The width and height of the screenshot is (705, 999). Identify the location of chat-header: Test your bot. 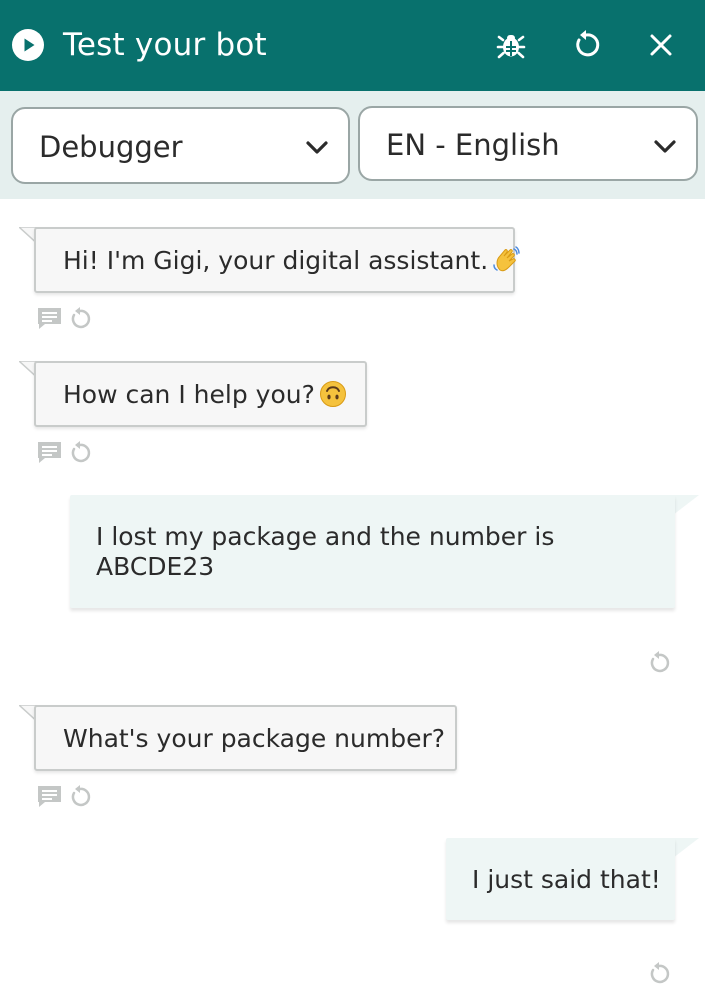
(352, 45).